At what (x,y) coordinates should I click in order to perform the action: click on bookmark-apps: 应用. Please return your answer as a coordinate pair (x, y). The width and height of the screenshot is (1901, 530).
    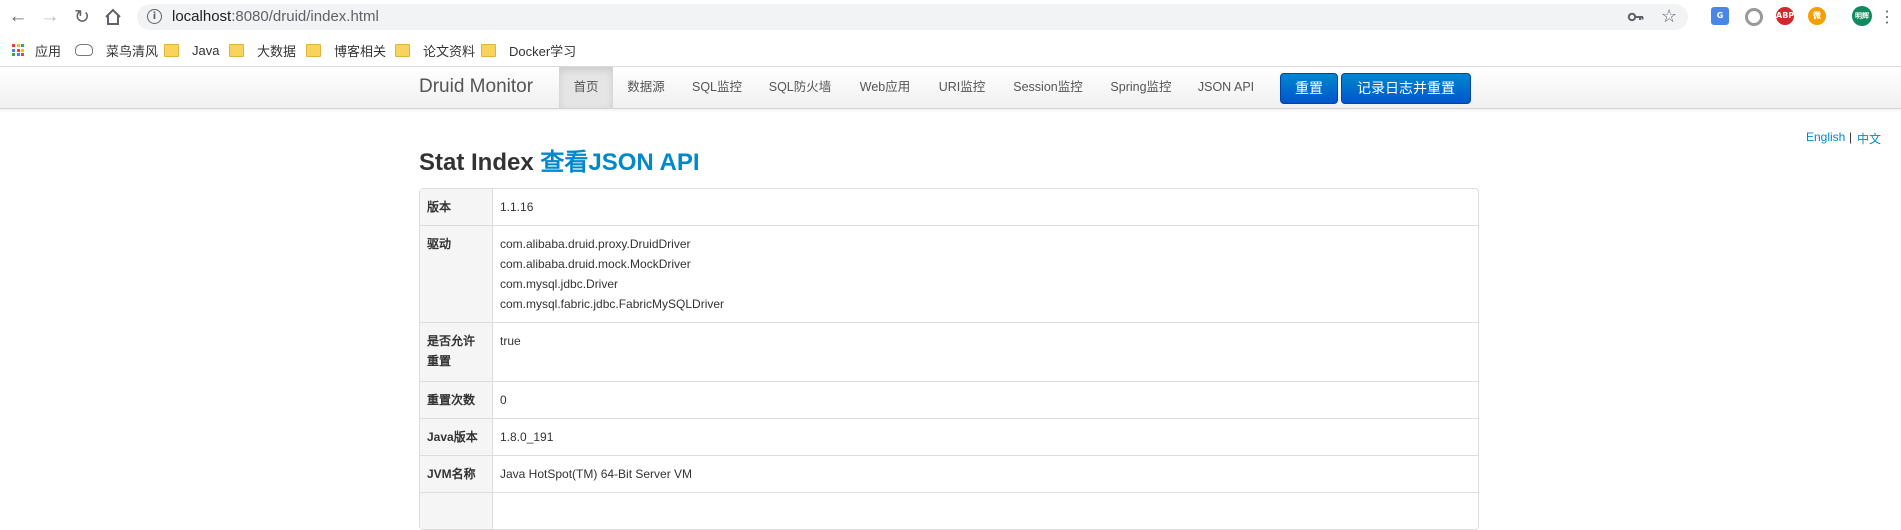
    Looking at the image, I should click on (36, 50).